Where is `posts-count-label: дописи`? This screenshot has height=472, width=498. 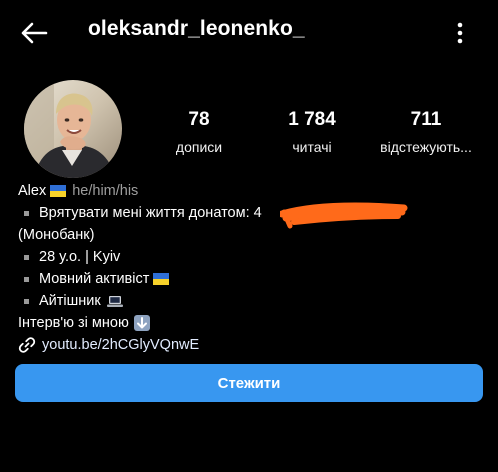
posts-count-label: дописи is located at coordinates (199, 147).